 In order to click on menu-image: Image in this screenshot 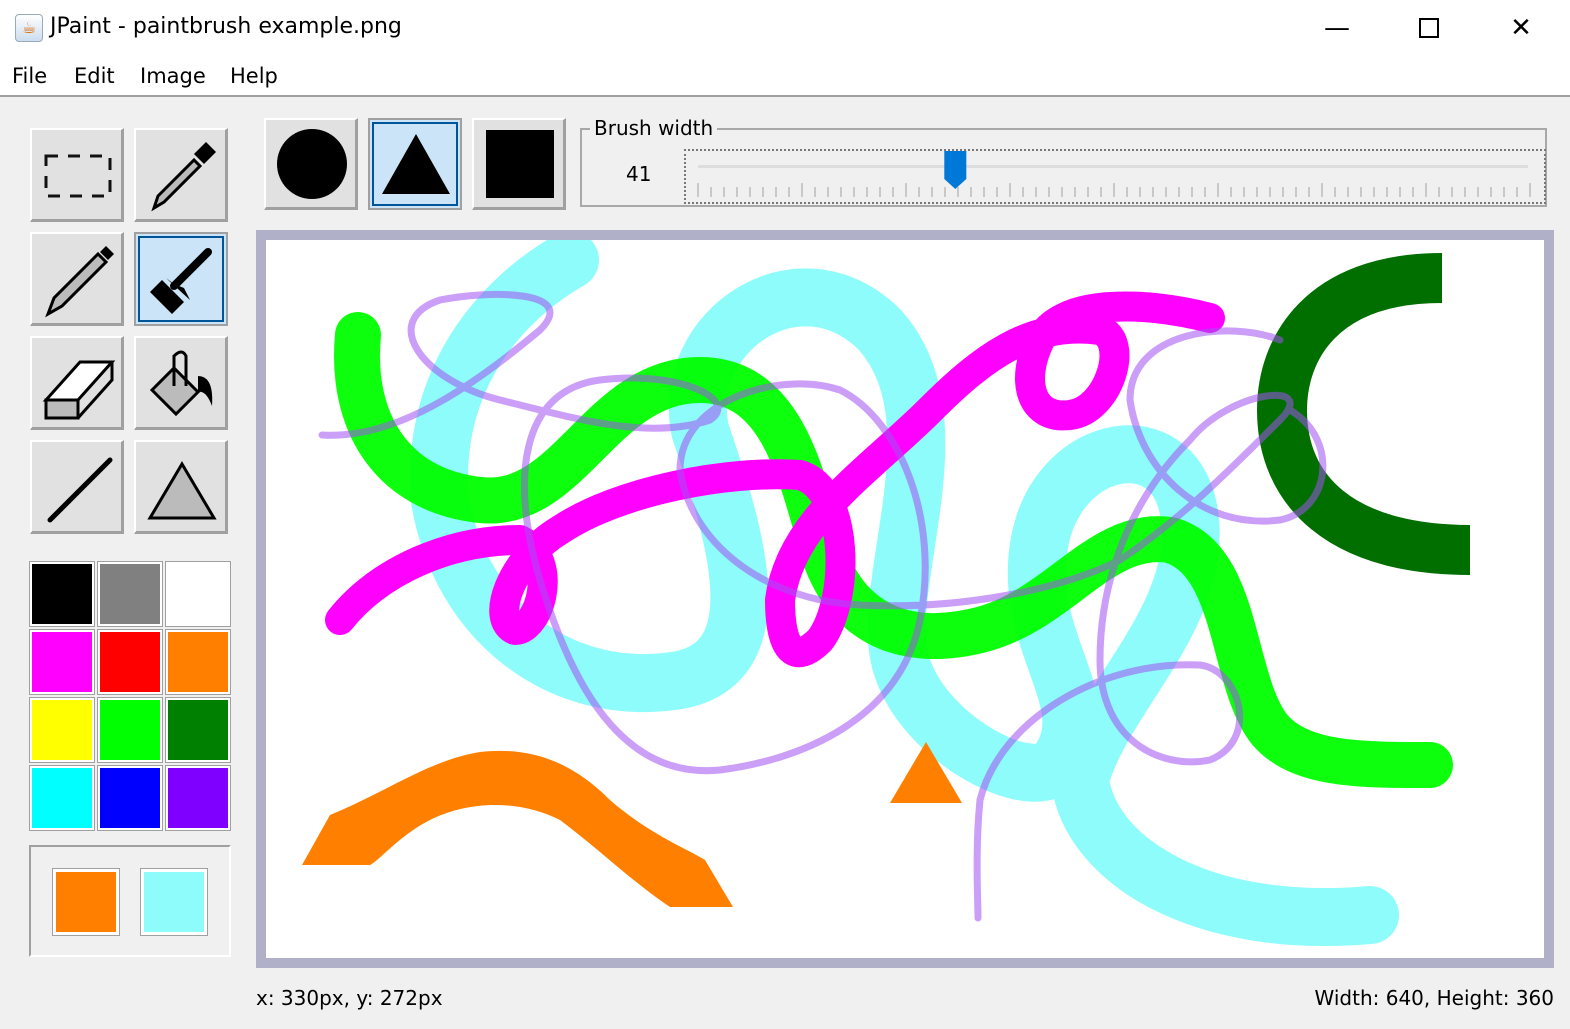, I will do `click(173, 76)`.